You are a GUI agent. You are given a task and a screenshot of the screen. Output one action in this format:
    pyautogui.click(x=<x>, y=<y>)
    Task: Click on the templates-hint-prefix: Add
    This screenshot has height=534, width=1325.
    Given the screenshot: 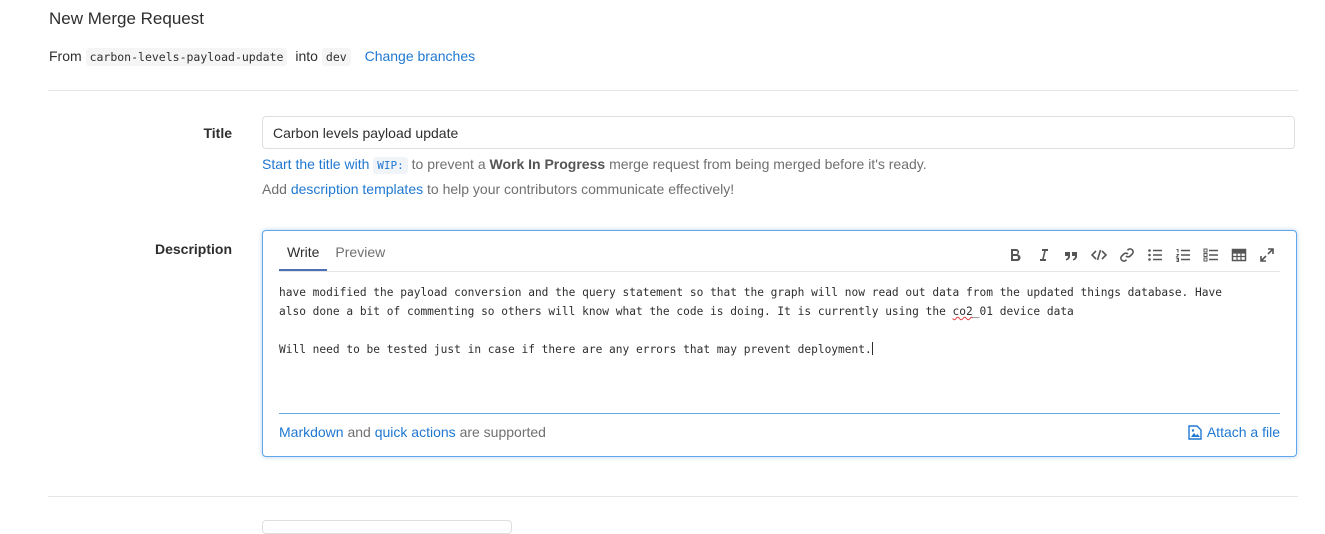 What is the action you would take?
    pyautogui.click(x=274, y=189)
    